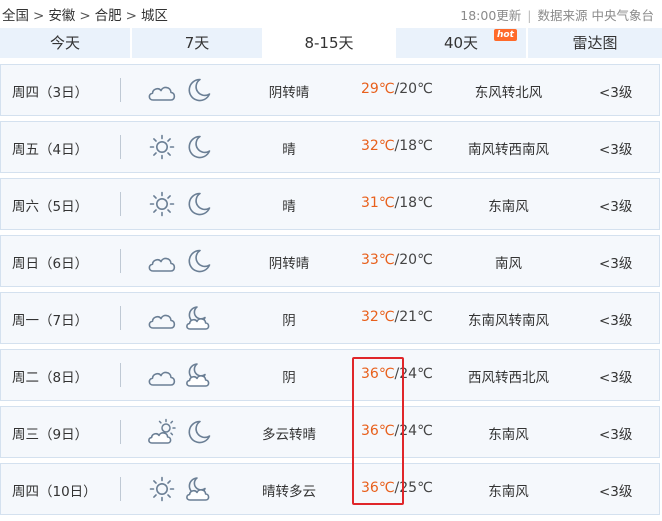  I want to click on temperature: 29℃/20℃, so click(397, 89).